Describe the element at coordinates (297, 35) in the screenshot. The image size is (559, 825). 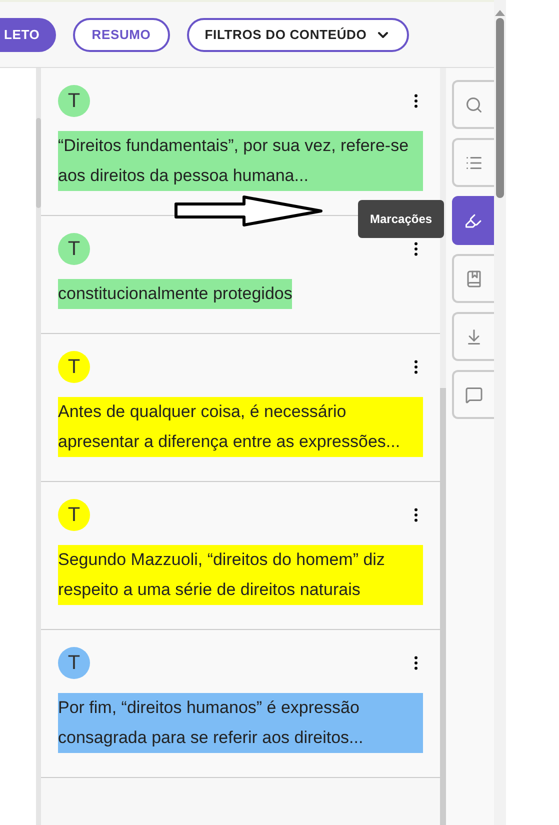
I see `content-filter-dropdown: FILTROS DO CONTEÚDO` at that location.